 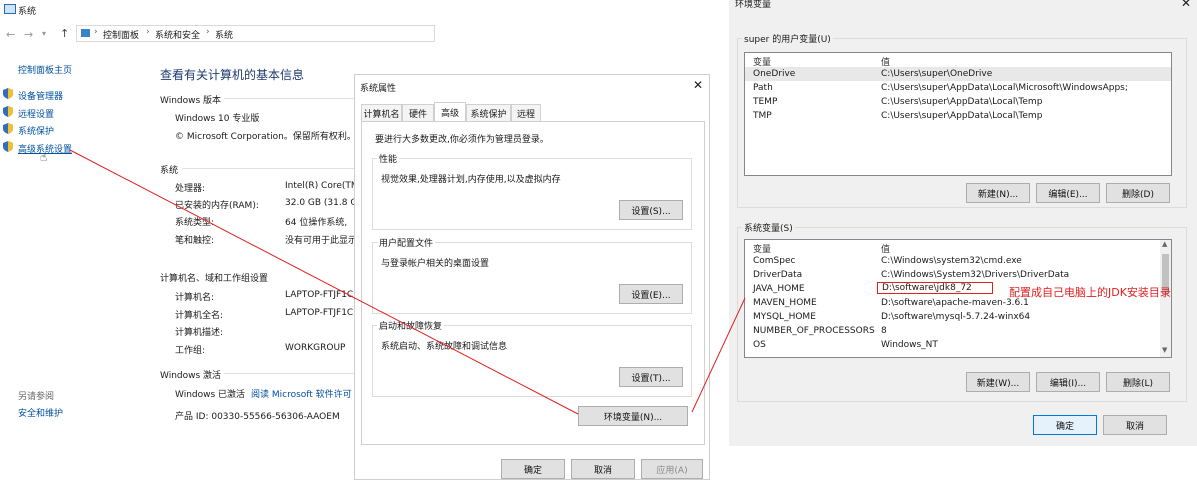 What do you see at coordinates (718, 355) in the screenshot?
I see `arrow-line` at bounding box center [718, 355].